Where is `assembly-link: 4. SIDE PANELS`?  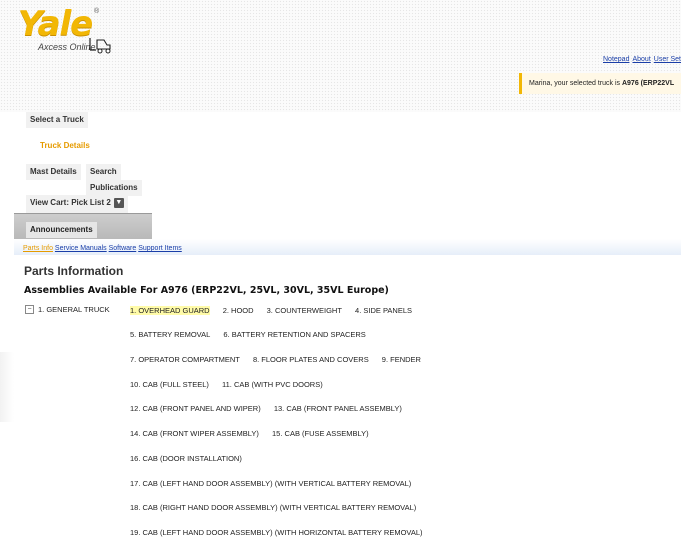
assembly-link: 4. SIDE PANELS is located at coordinates (383, 310).